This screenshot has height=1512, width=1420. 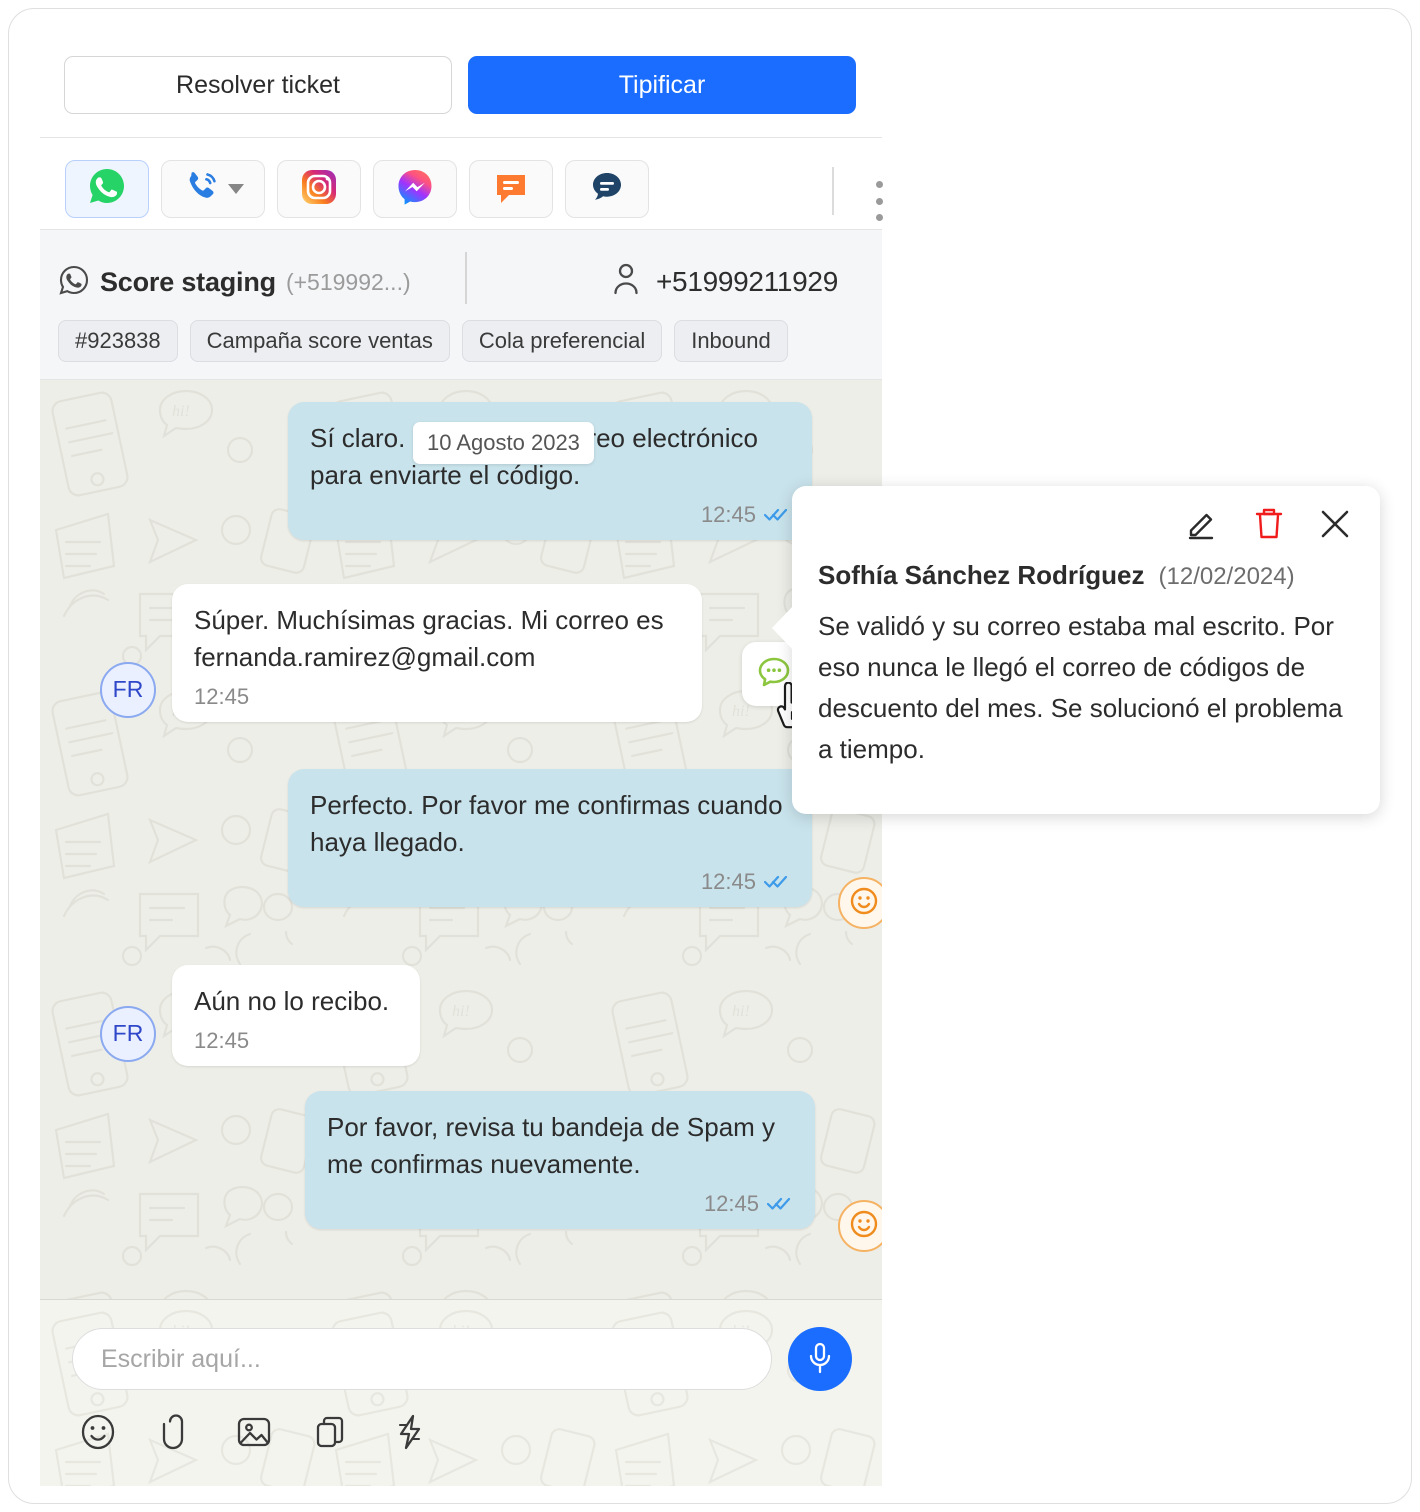 I want to click on note-date: (12/02/2024), so click(x=1226, y=576).